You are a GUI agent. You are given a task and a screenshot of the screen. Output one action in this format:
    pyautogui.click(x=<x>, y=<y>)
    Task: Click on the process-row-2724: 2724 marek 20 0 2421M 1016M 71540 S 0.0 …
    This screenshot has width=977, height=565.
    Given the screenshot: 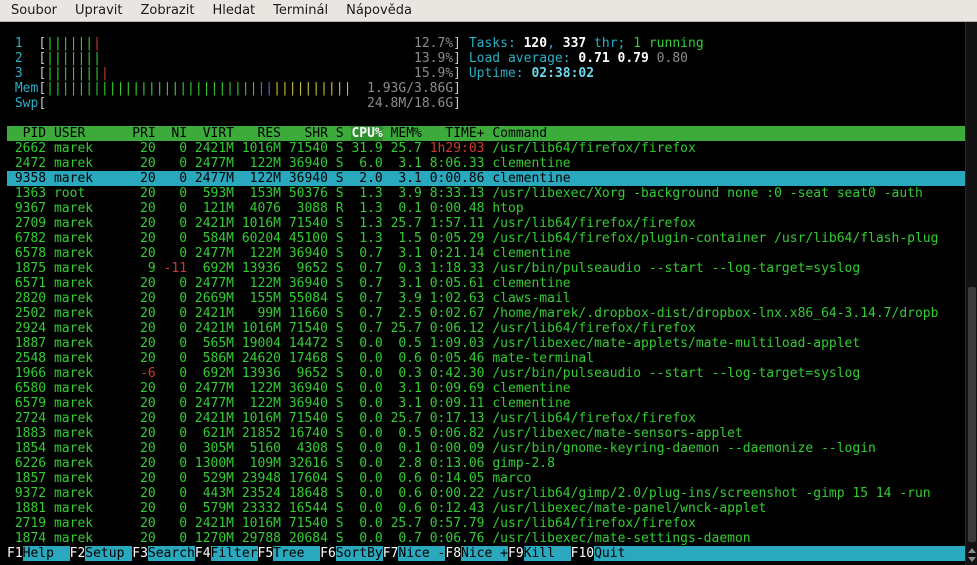 What is the action you would take?
    pyautogui.click(x=492, y=418)
    